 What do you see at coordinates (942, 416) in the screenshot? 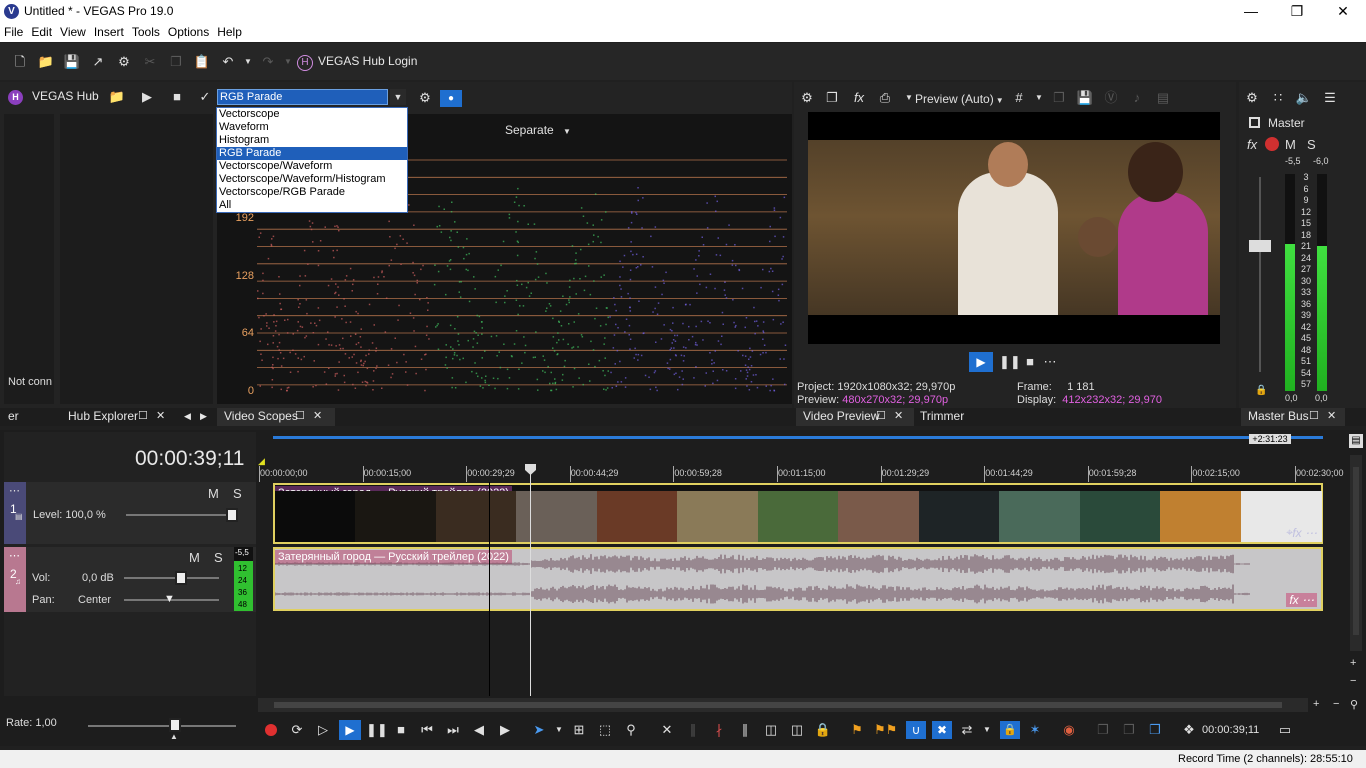
I see `tab-trimmer: Trimmer` at bounding box center [942, 416].